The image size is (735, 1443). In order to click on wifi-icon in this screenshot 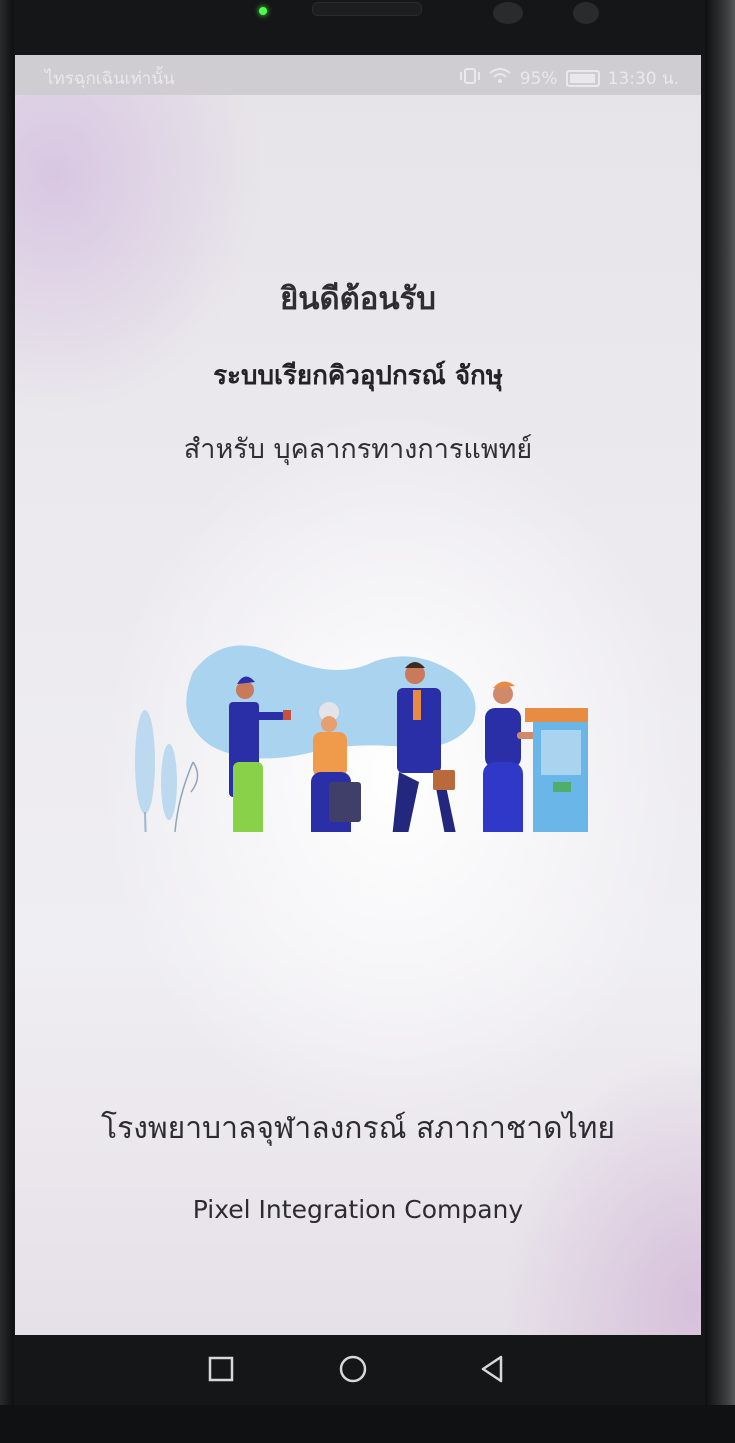, I will do `click(500, 78)`.